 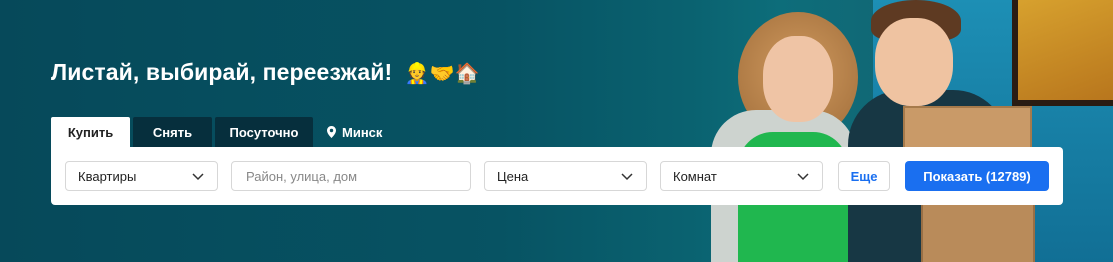 I want to click on property-type-select: Квартиры, so click(x=141, y=176).